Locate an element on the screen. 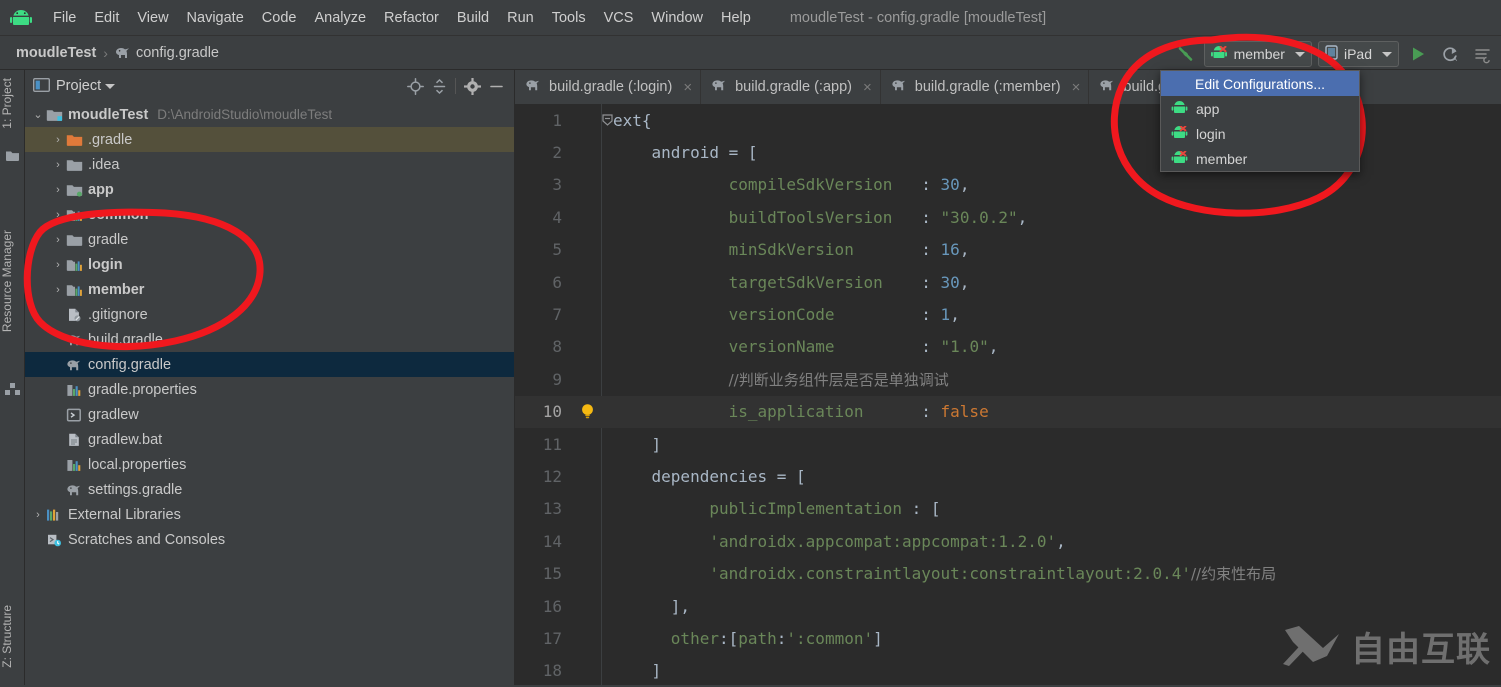  tree-row-gradle-properties: gradle.properties is located at coordinates (269, 389).